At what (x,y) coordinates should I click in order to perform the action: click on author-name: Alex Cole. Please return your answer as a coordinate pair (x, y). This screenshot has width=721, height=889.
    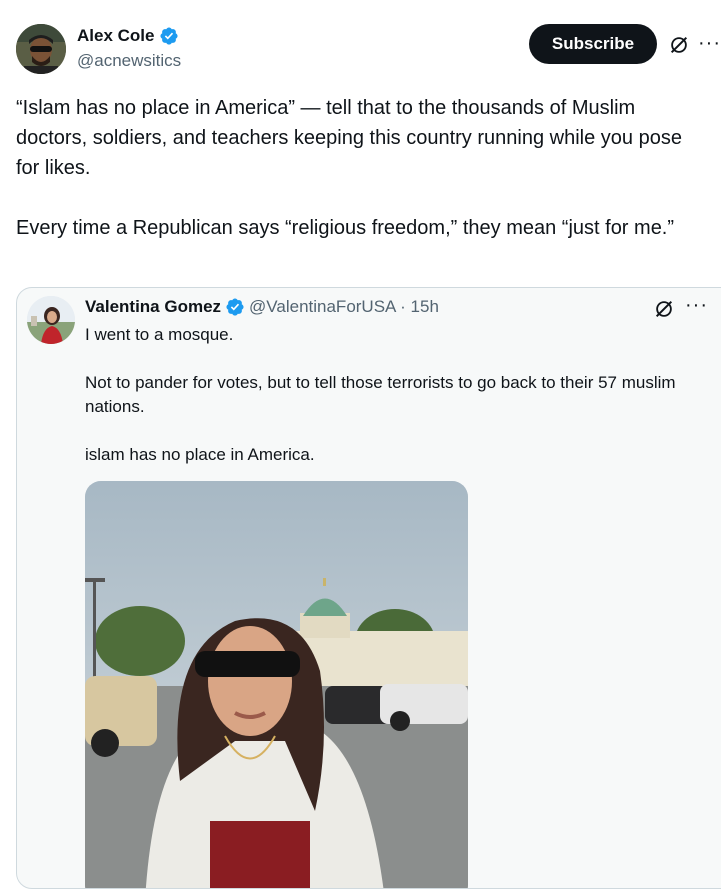
    Looking at the image, I should click on (115, 36).